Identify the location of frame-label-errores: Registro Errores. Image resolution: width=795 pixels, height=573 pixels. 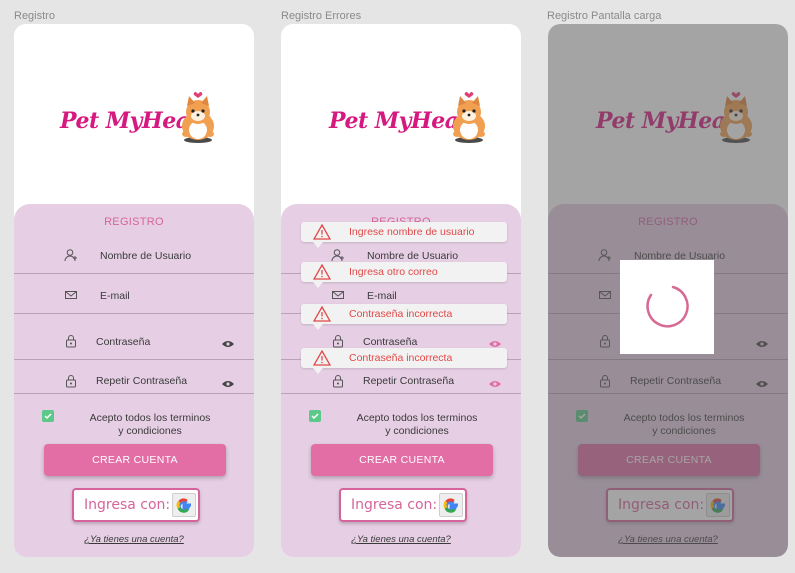
(321, 16).